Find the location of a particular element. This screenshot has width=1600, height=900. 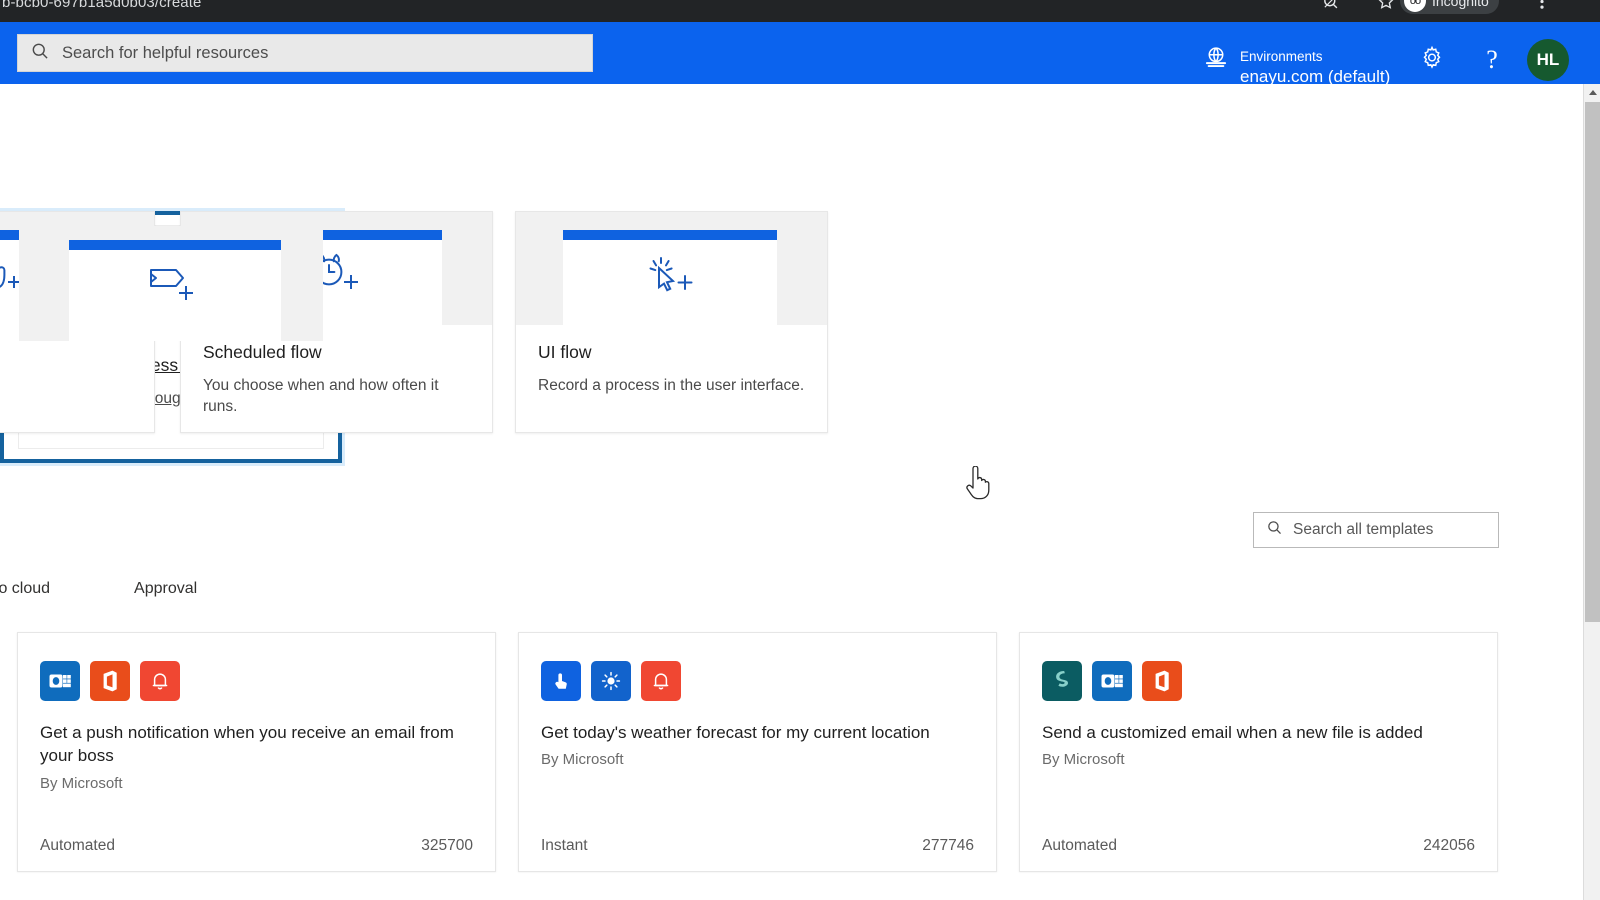

flow-card-description: You choose when and how often it runs. is located at coordinates (321, 396).